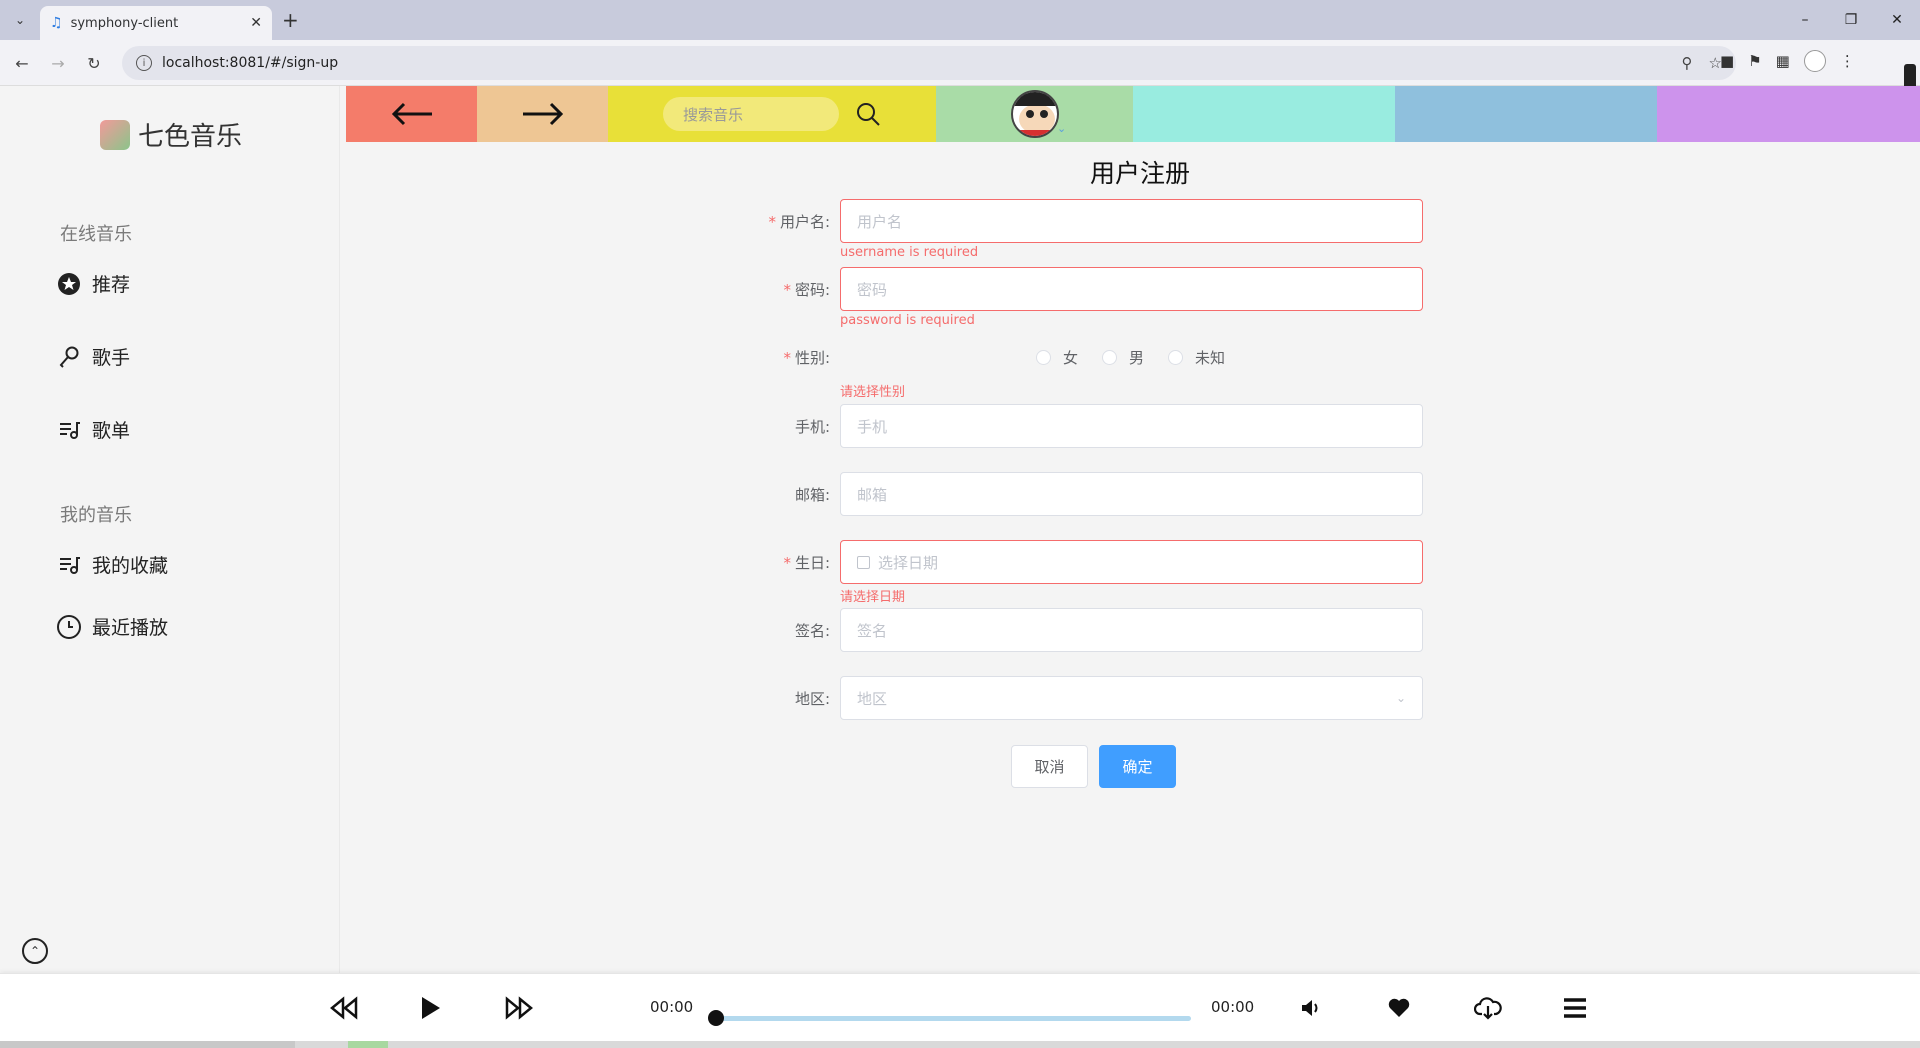 This screenshot has width=1920, height=1048. Describe the element at coordinates (35, 951) in the screenshot. I see `scroll-to-top-icon: ⌃` at that location.